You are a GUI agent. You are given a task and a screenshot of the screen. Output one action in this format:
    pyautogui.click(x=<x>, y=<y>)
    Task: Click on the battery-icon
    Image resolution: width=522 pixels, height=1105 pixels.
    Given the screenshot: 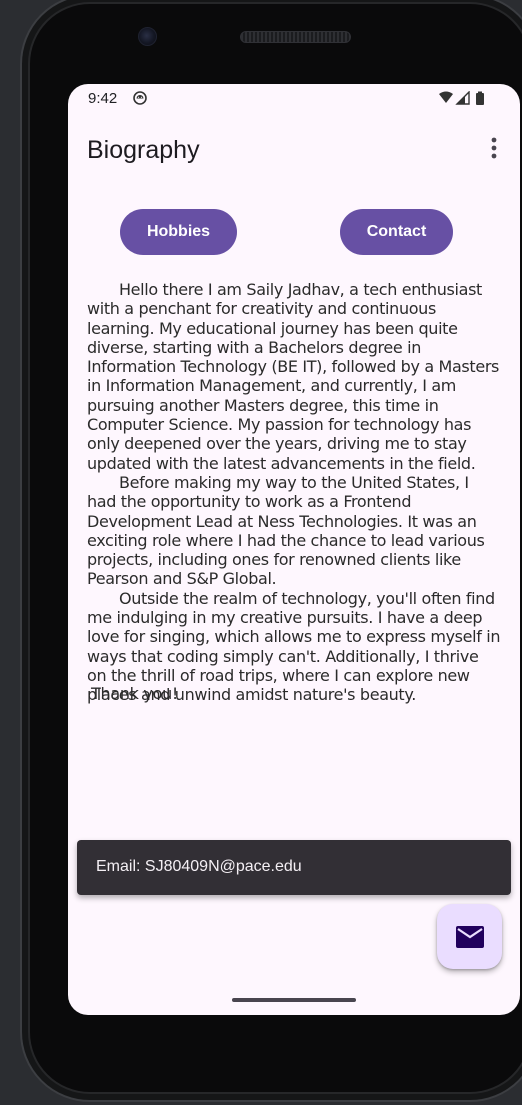 What is the action you would take?
    pyautogui.click(x=480, y=98)
    